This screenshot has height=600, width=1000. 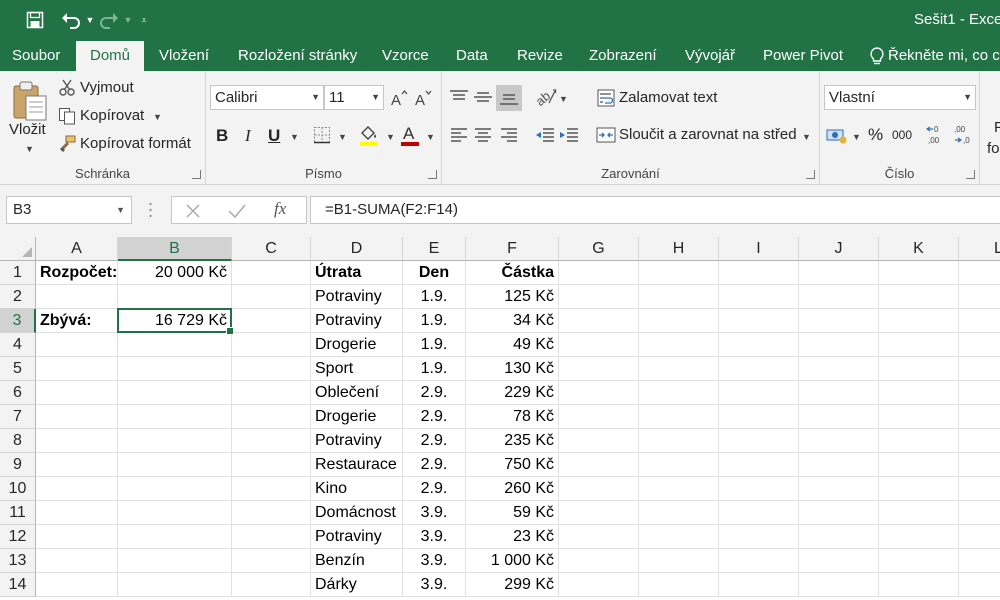 I want to click on row-header-5: 5, so click(x=18, y=369).